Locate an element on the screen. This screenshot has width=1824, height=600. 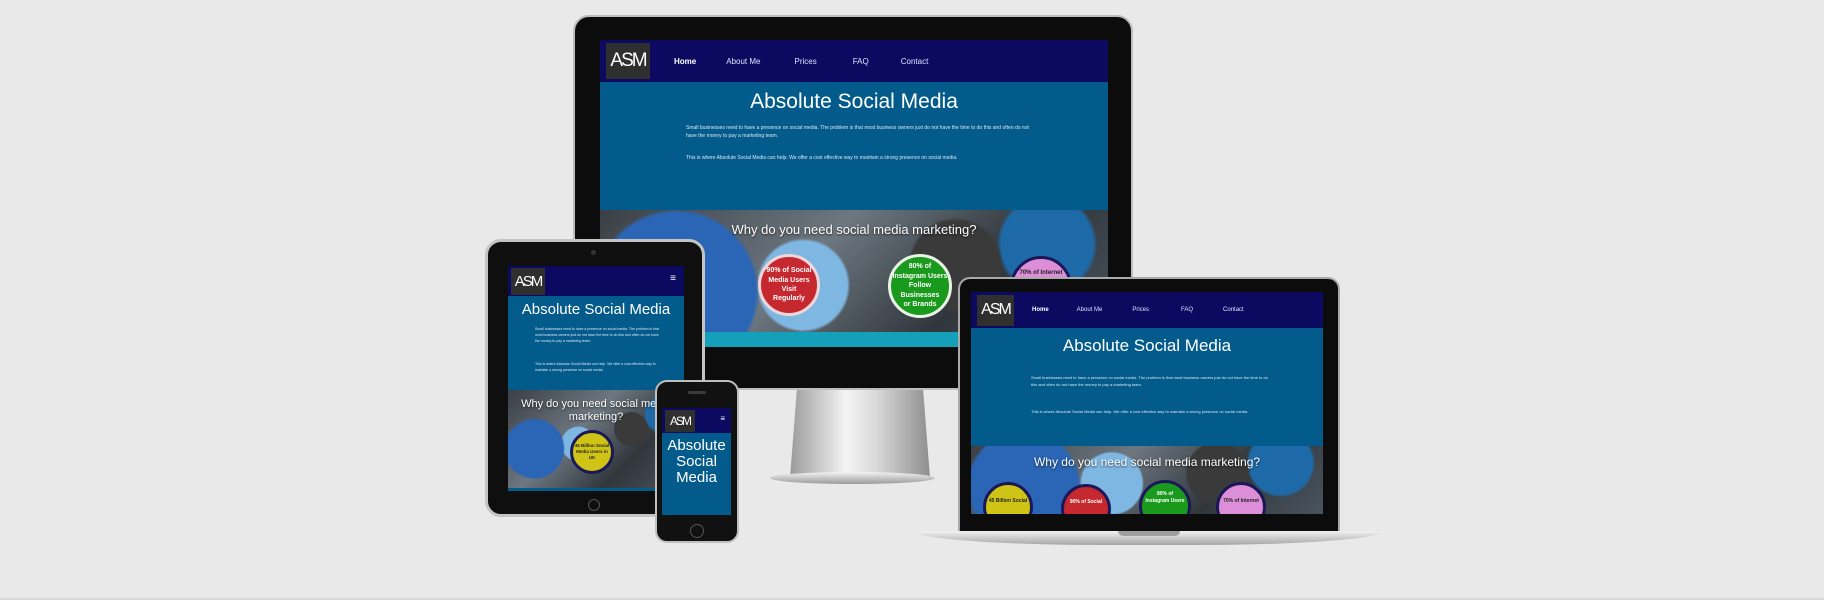
hero-title: Absolute Social Media is located at coordinates (854, 101).